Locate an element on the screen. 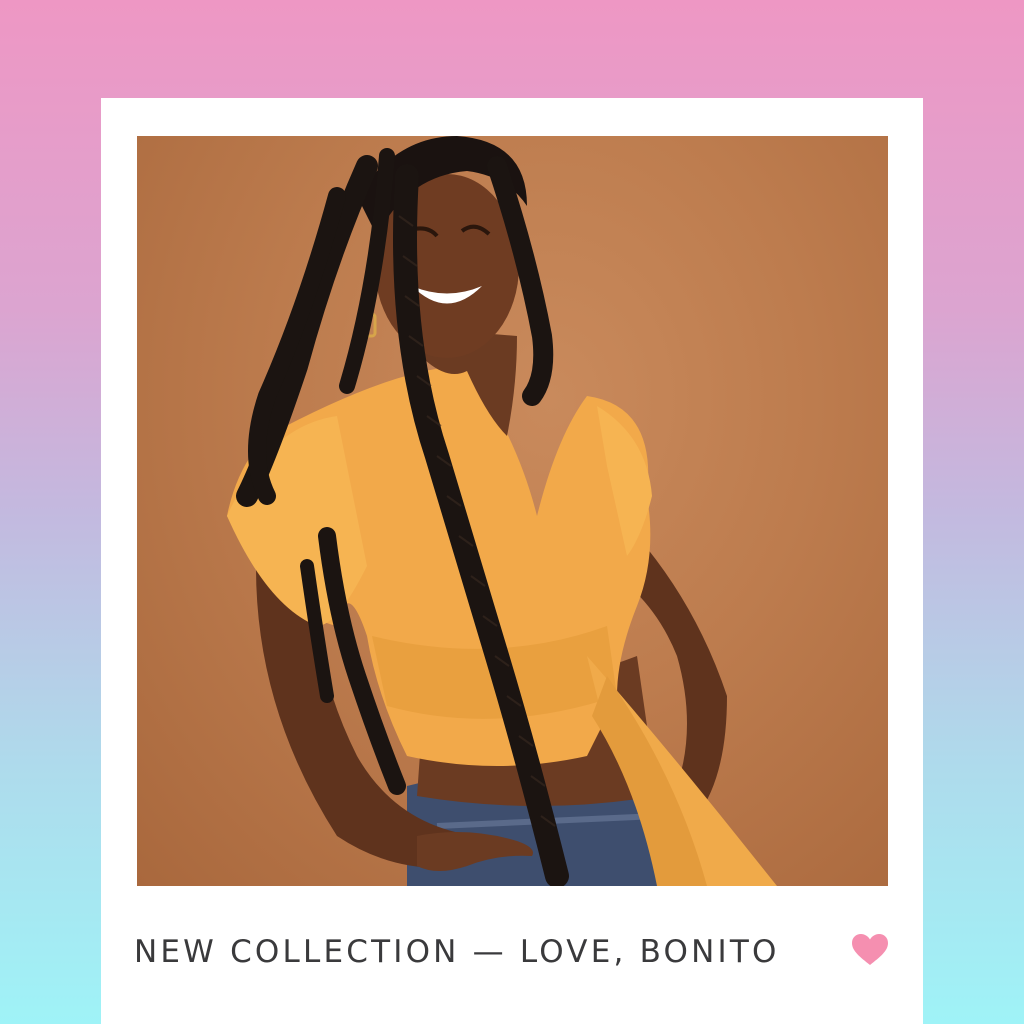 The height and width of the screenshot is (1024, 1024). post-caption: NEW COLLECTION — LOVE, BONITO is located at coordinates (457, 952).